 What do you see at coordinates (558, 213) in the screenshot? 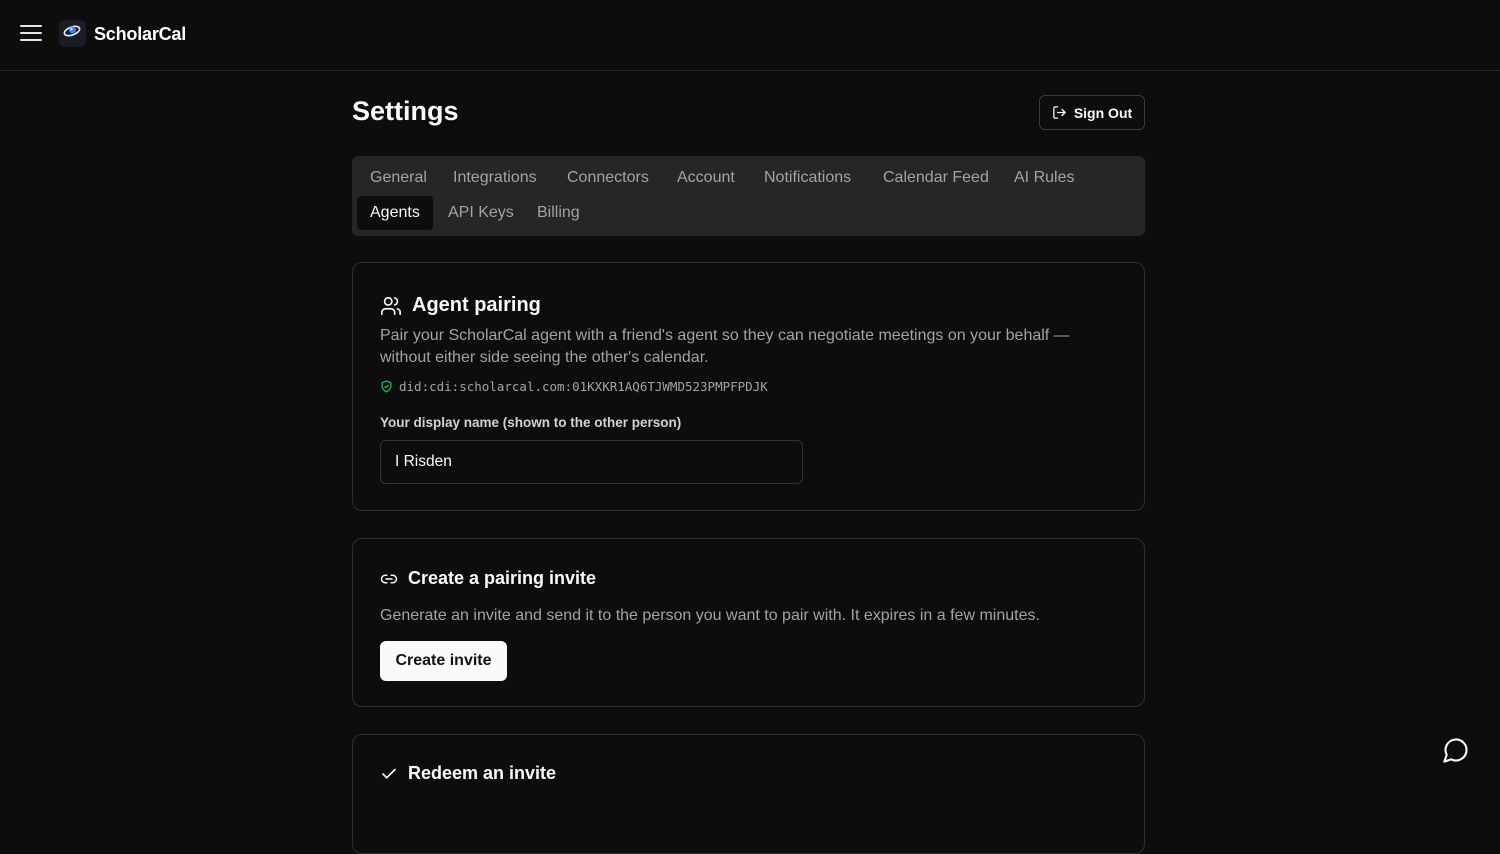
I see `tab-billing: Billing` at bounding box center [558, 213].